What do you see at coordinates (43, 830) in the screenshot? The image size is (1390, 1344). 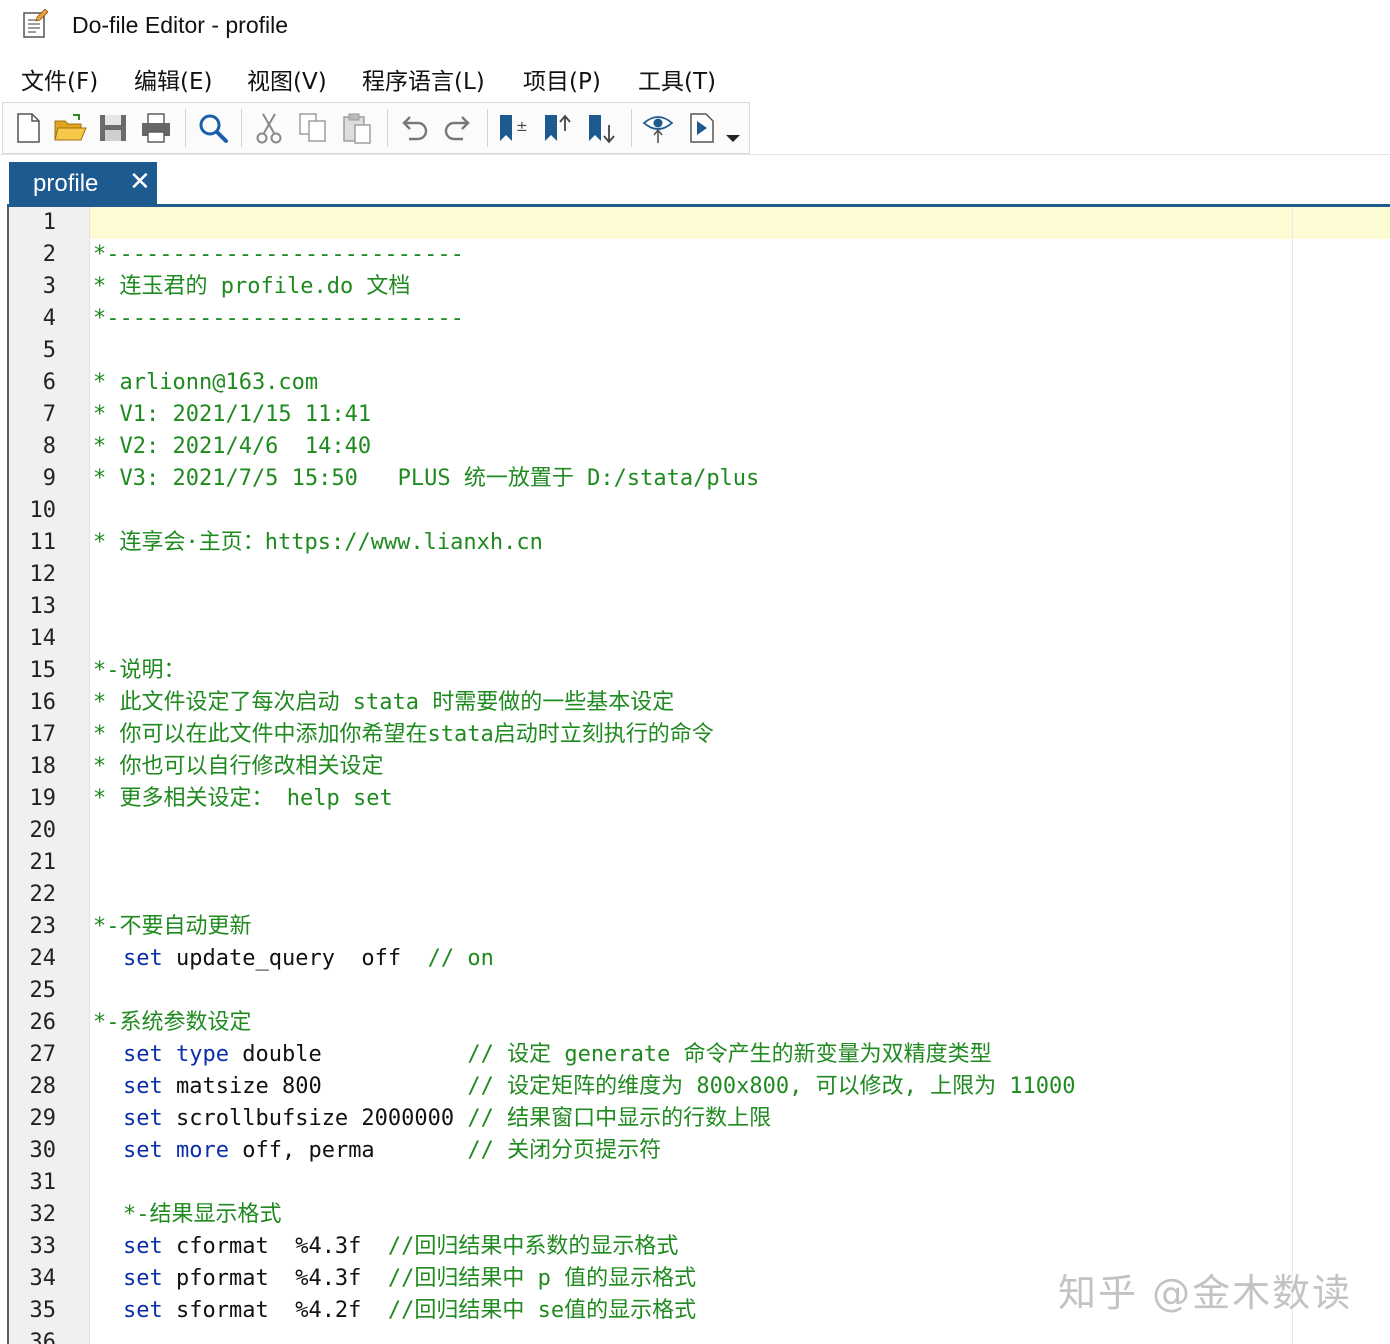 I see `line-number: 20` at bounding box center [43, 830].